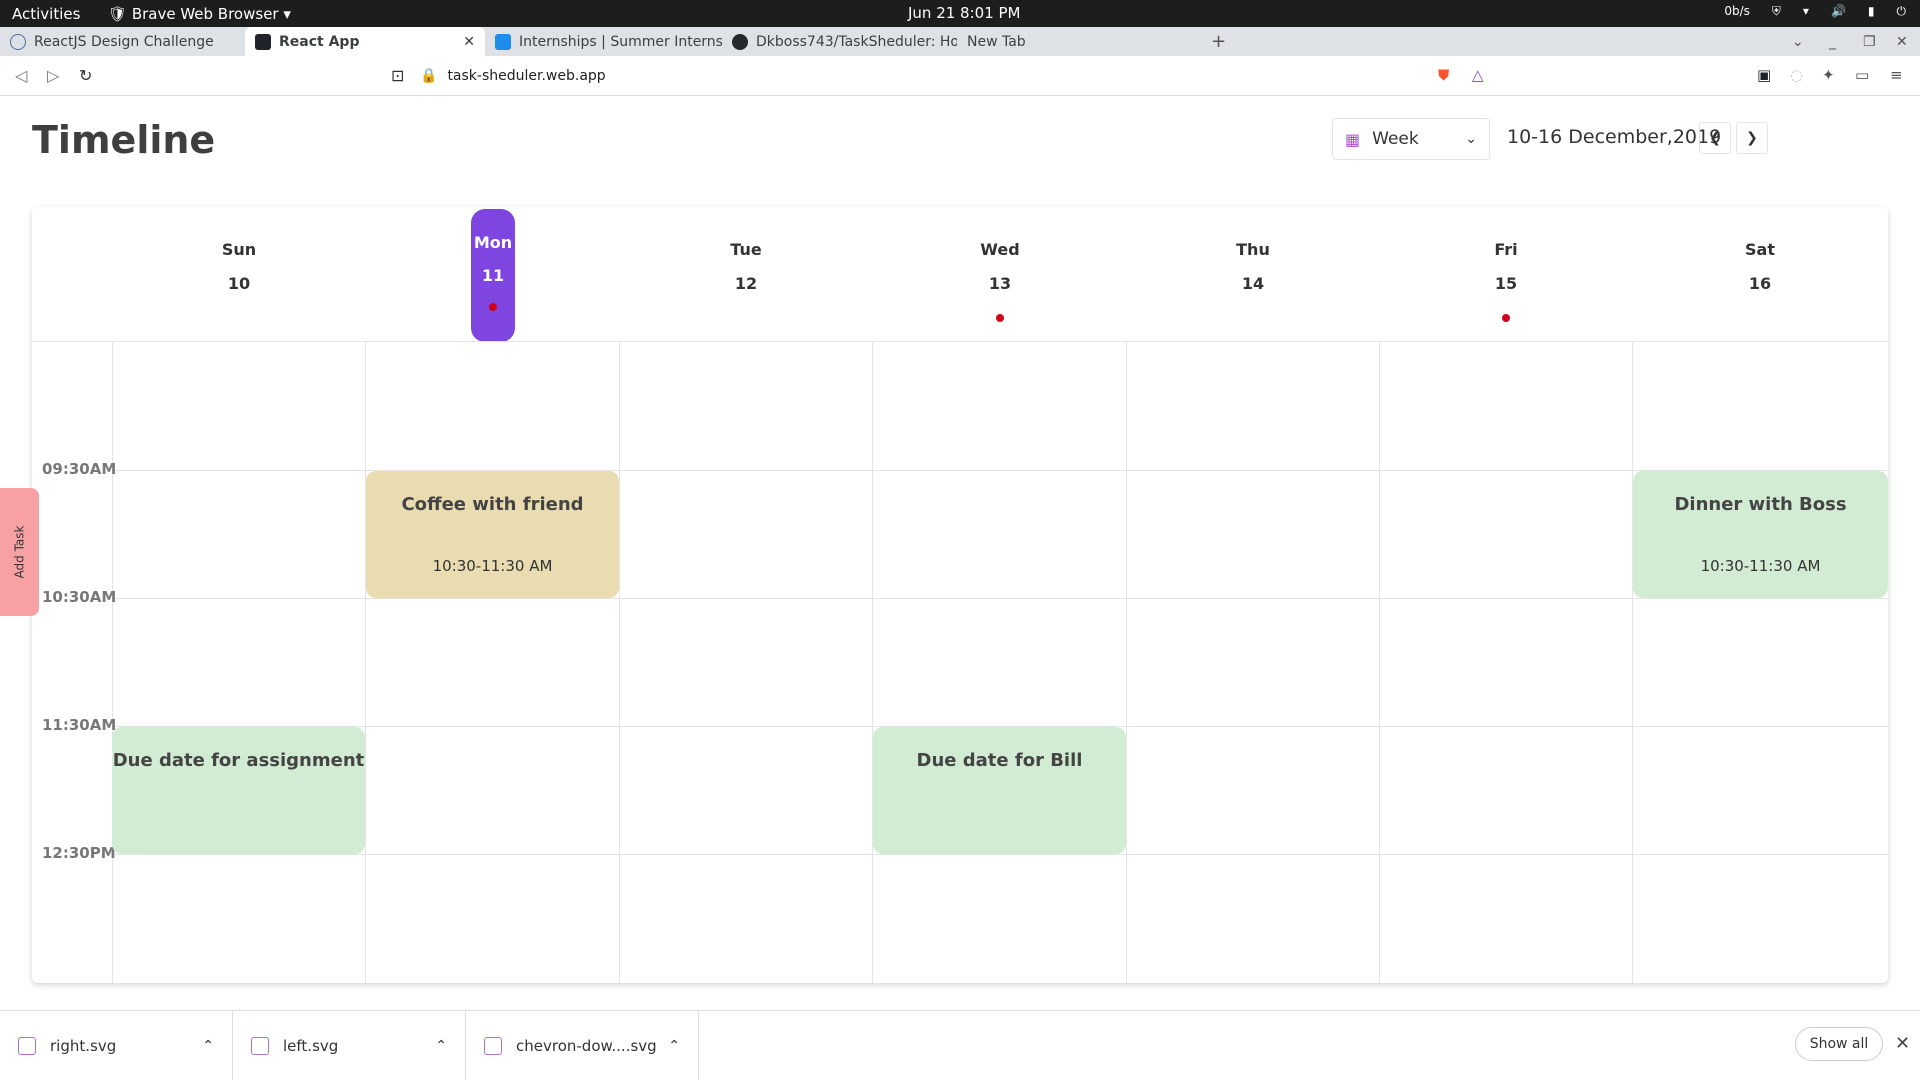 This screenshot has height=1080, width=1920. Describe the element at coordinates (1896, 75) in the screenshot. I see `menu-icon: ≡` at that location.